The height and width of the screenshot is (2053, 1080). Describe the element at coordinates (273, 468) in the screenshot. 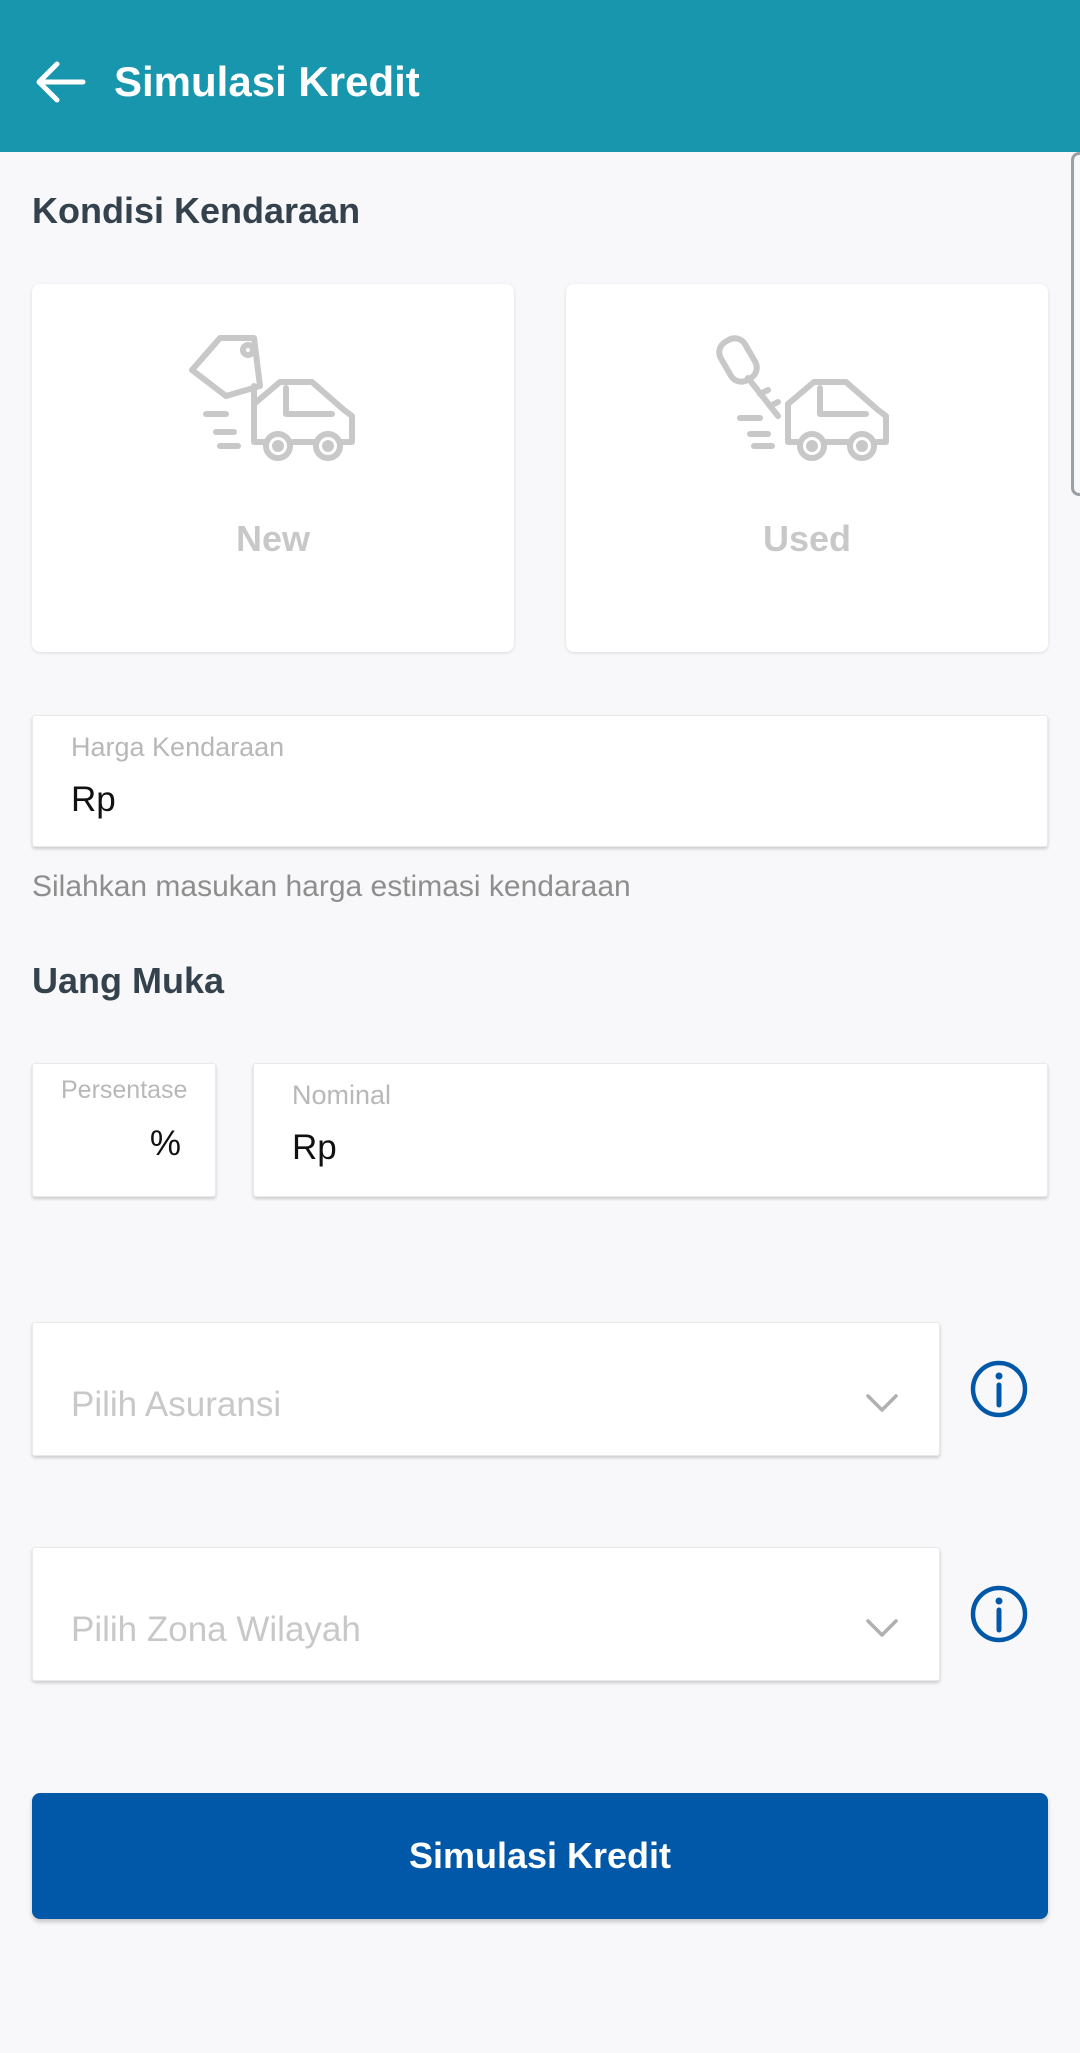

I see `condition-card-new: New` at that location.